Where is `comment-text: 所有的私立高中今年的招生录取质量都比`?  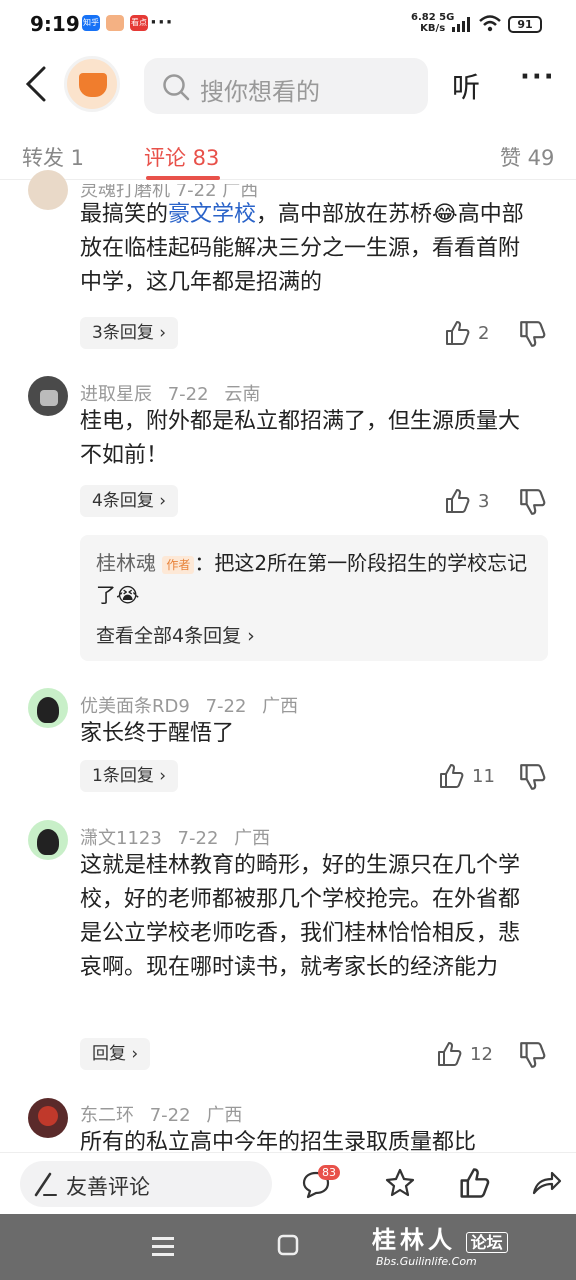
comment-text: 所有的私立高中今年的招生录取质量都比 is located at coordinates (278, 1141).